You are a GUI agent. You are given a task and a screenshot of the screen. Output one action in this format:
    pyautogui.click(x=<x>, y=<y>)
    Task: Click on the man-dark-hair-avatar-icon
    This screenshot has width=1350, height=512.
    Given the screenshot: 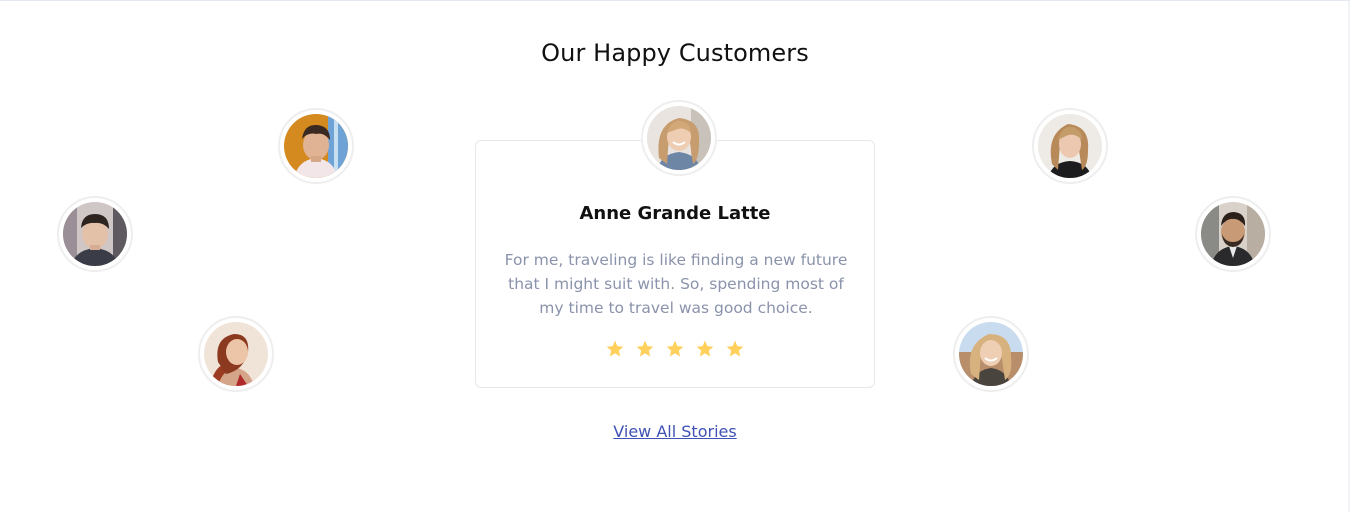 What is the action you would take?
    pyautogui.click(x=95, y=234)
    